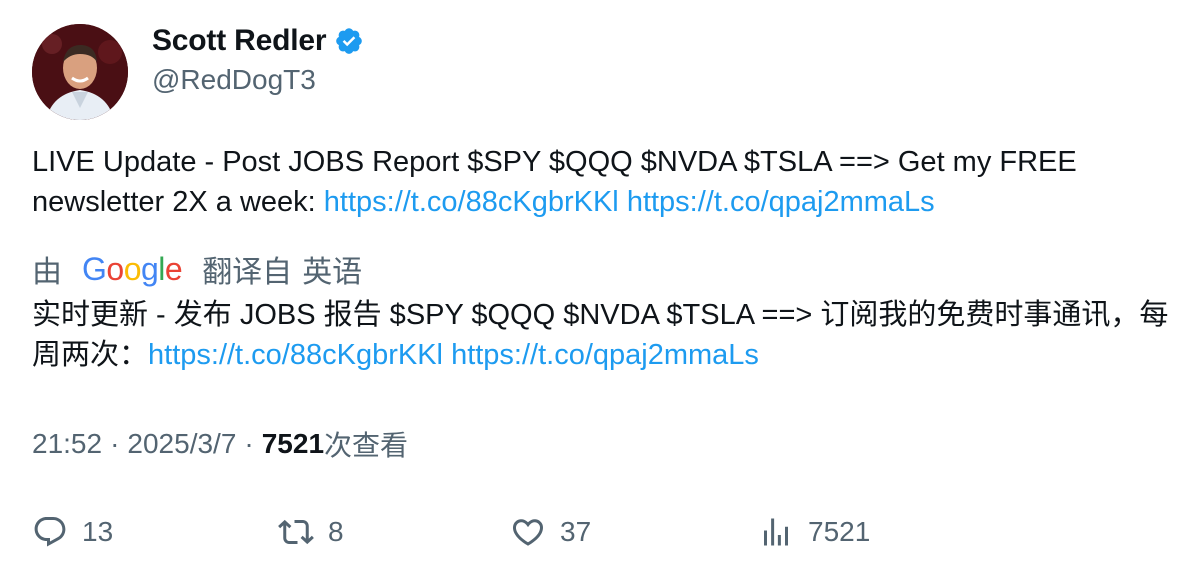 The width and height of the screenshot is (1196, 578). I want to click on views-button: 7521, so click(814, 532).